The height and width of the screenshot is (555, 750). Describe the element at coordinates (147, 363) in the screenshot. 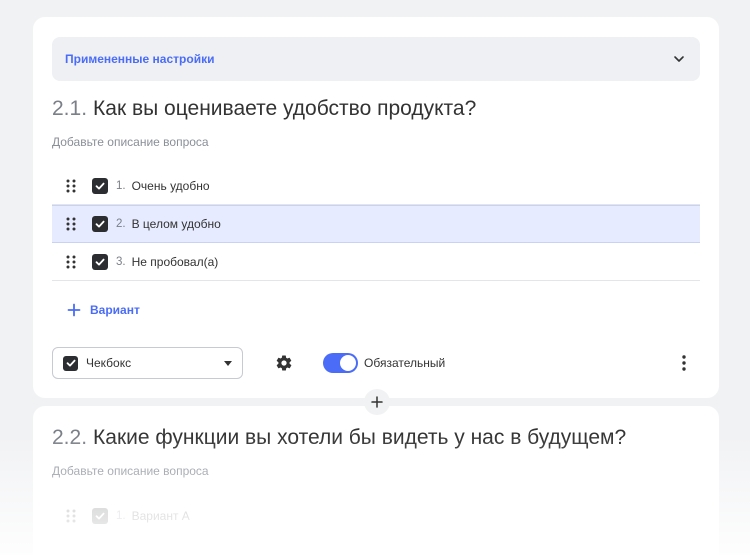

I see `question-type-select: Чекбокс` at that location.